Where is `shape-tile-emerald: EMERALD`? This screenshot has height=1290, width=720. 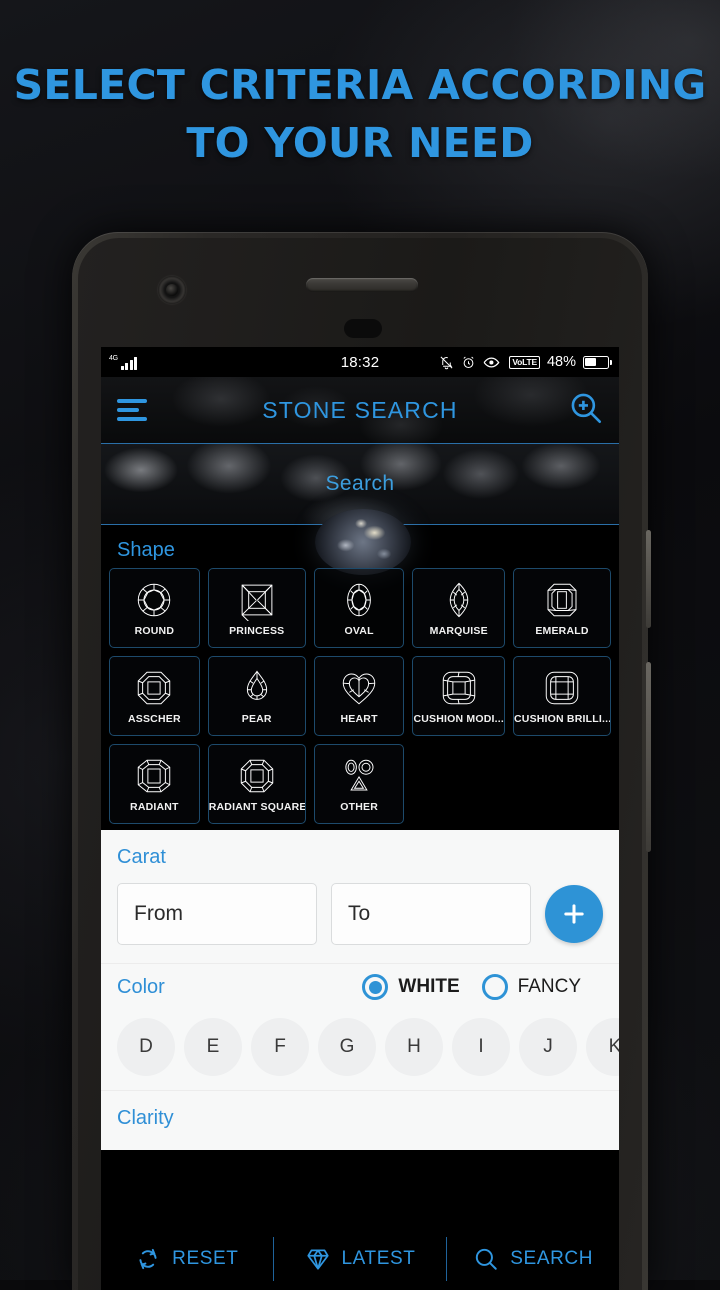
shape-tile-emerald: EMERALD is located at coordinates (562, 608).